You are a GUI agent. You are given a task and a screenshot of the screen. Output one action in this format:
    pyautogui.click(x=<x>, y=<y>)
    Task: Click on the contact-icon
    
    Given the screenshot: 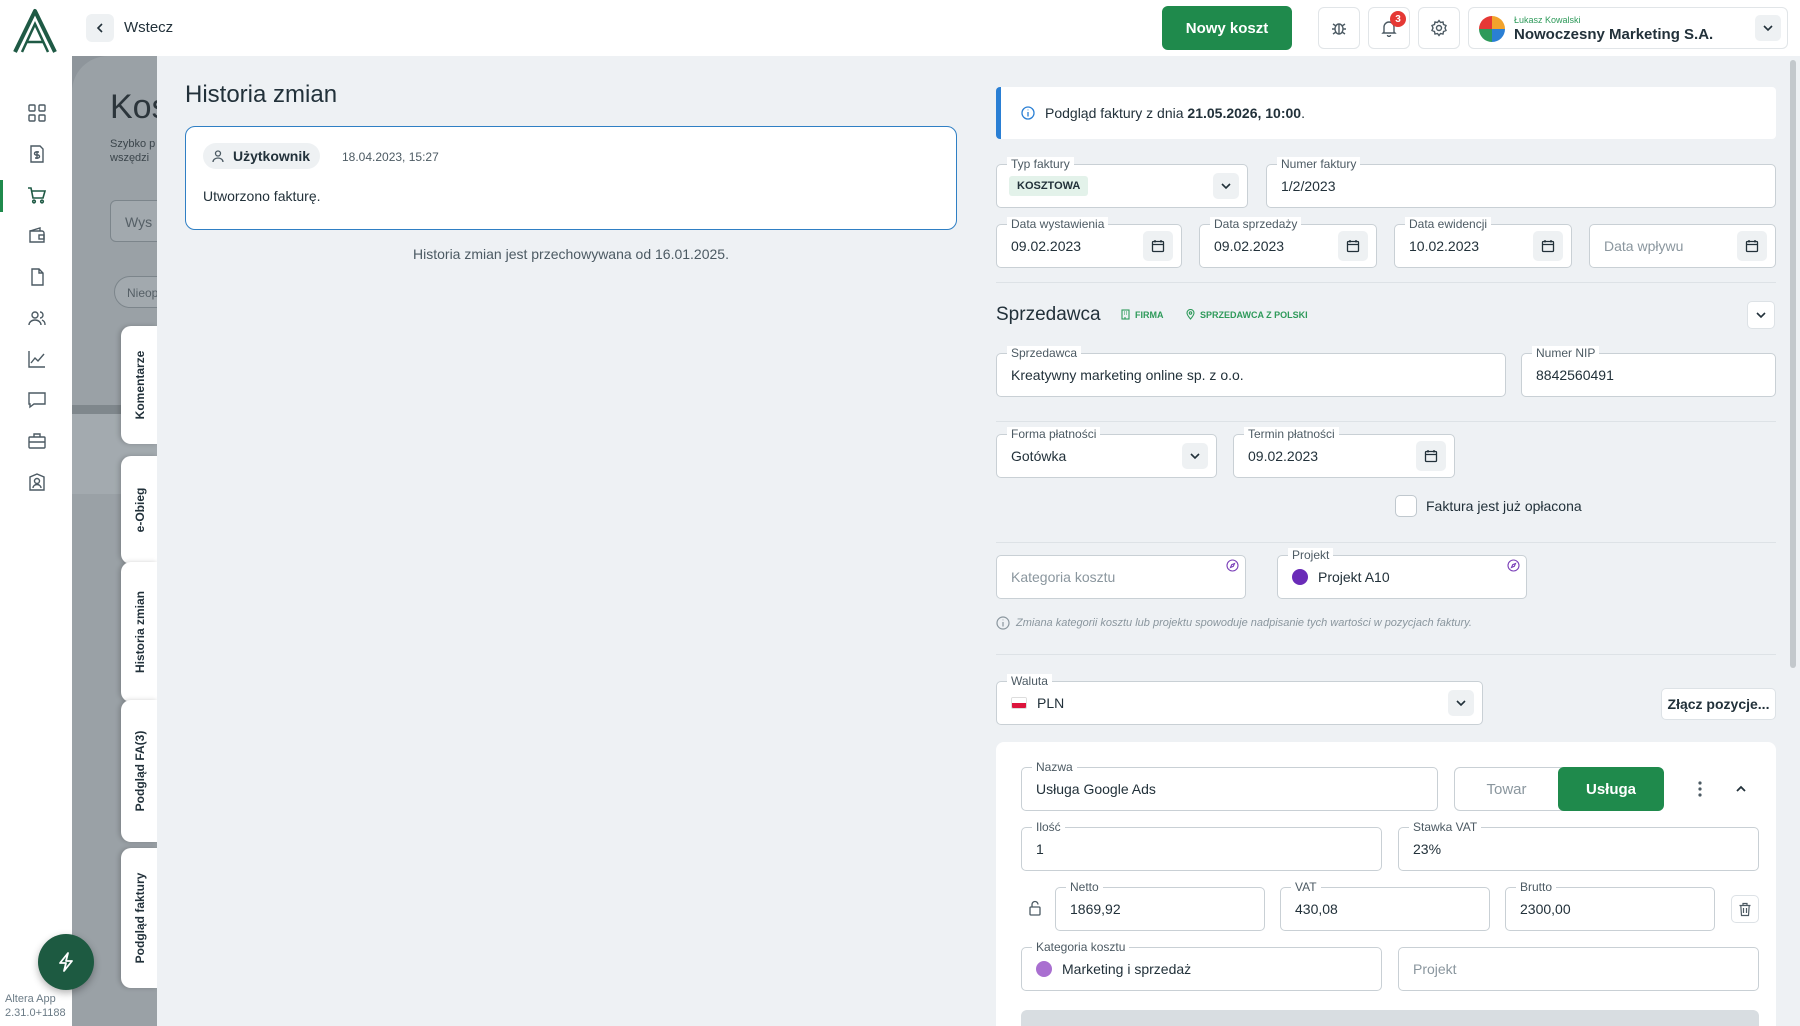 What is the action you would take?
    pyautogui.click(x=37, y=482)
    